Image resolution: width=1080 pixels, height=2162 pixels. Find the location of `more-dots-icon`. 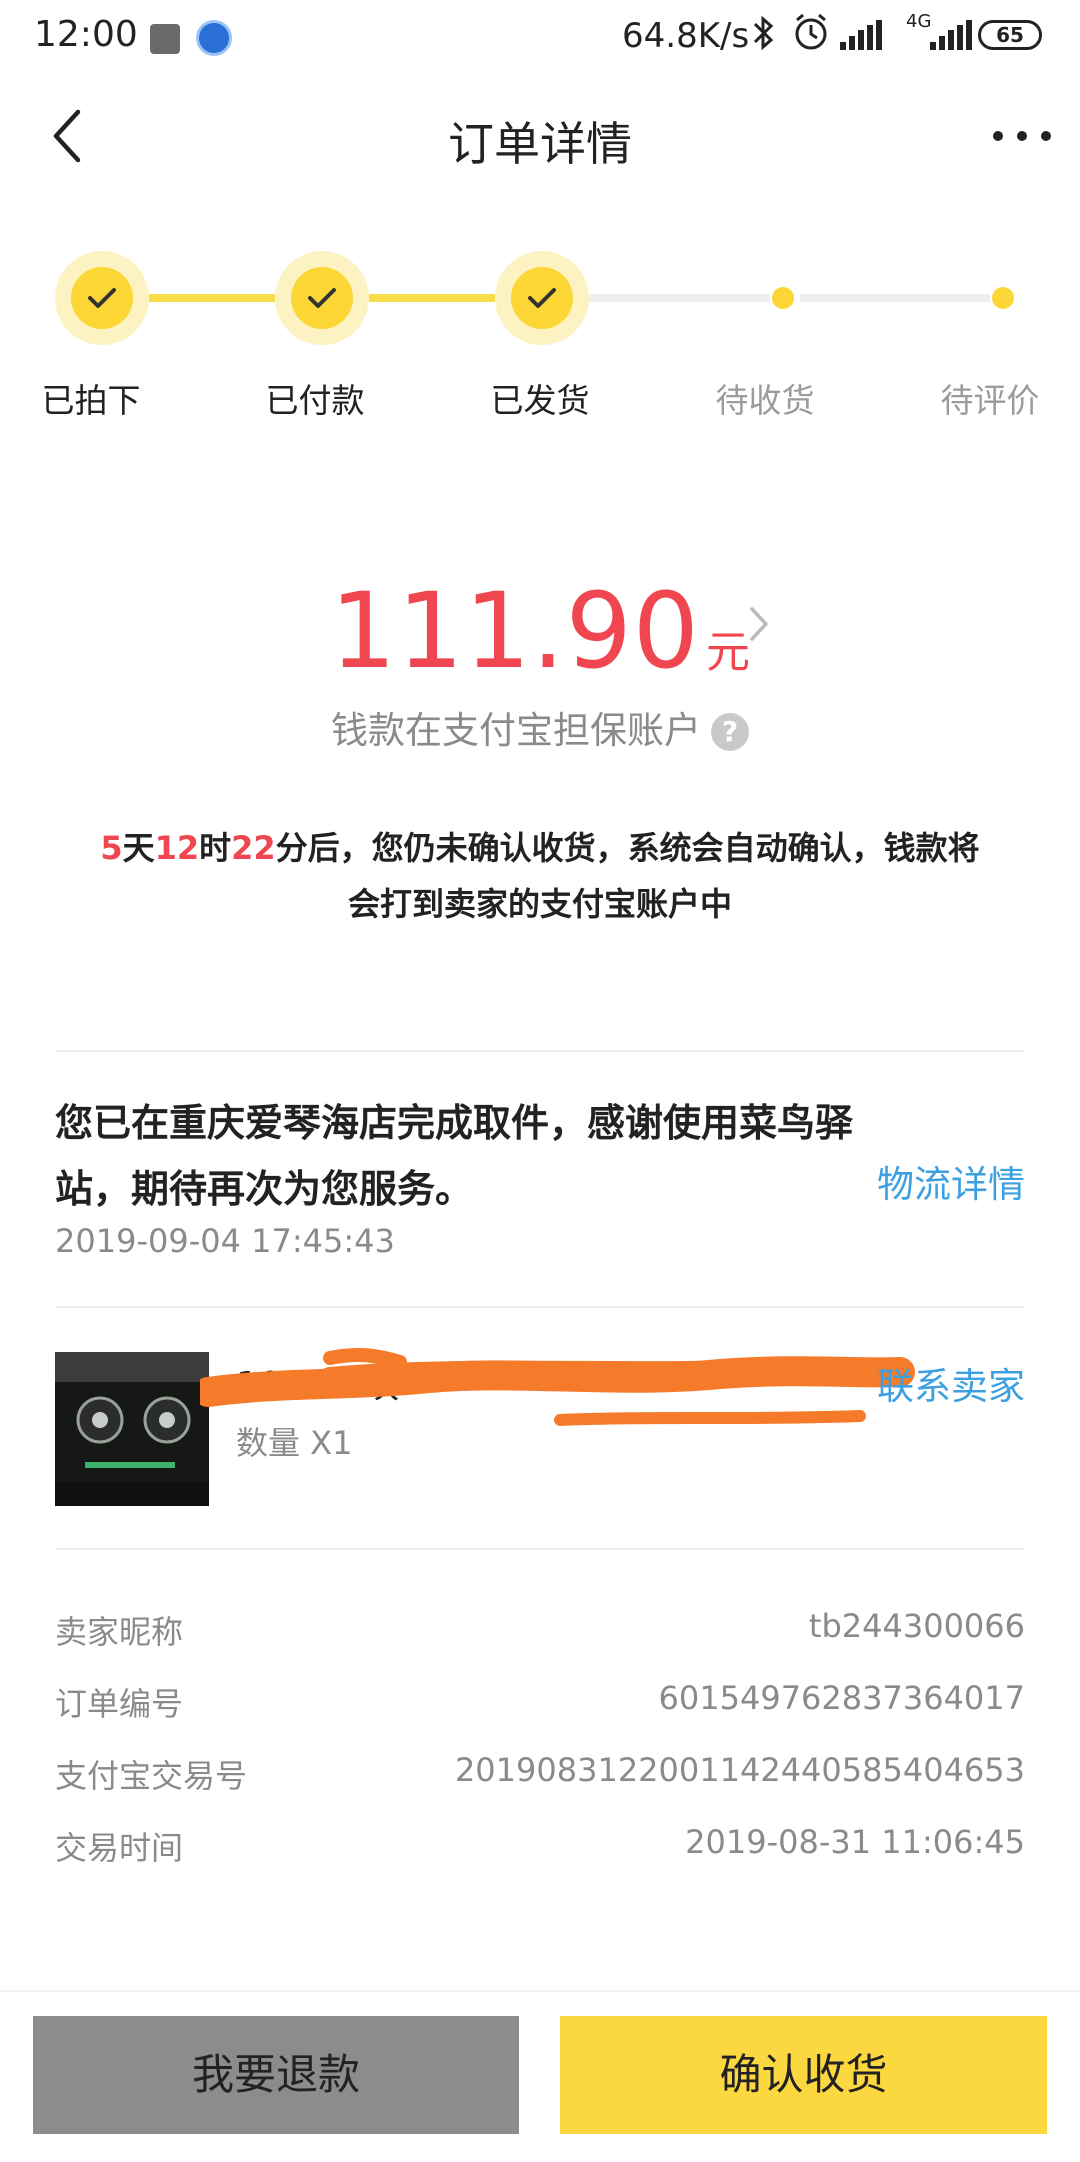

more-dots-icon is located at coordinates (998, 136).